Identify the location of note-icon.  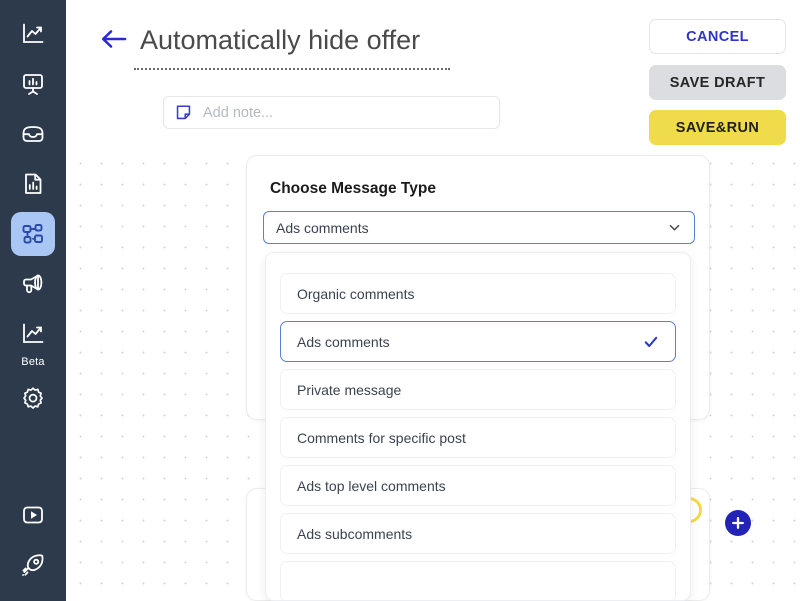
(183, 112).